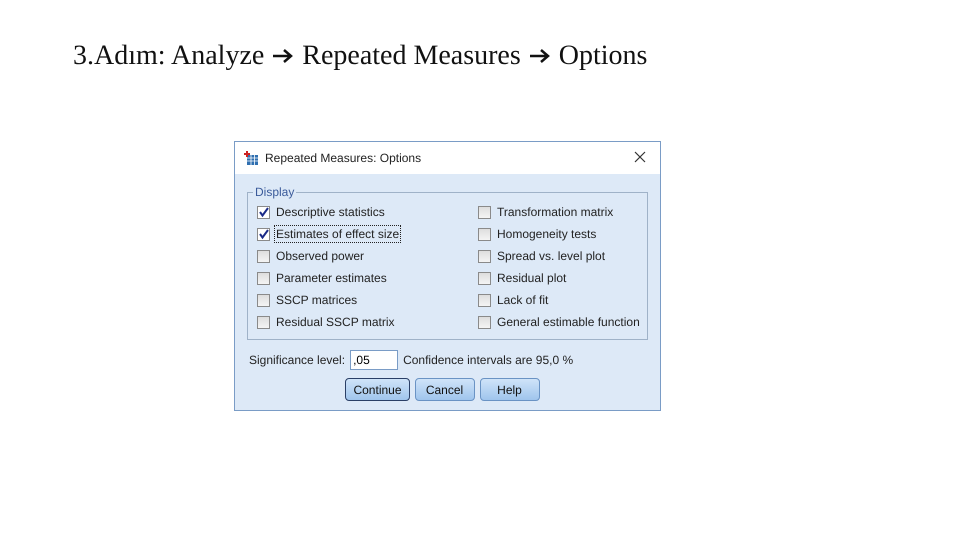 This screenshot has width=960, height=540. Describe the element at coordinates (275, 192) in the screenshot. I see `group-title: Display` at that location.